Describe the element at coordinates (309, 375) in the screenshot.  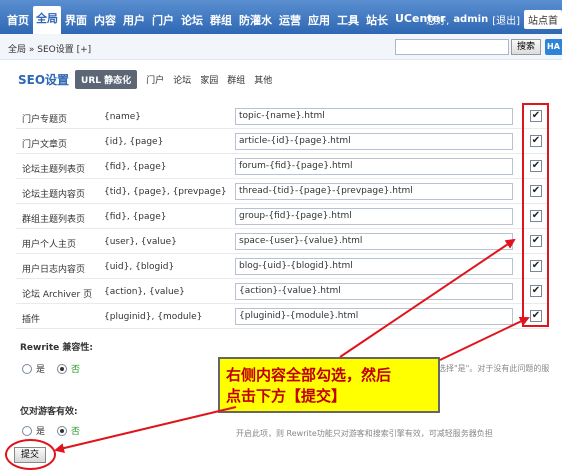
I see `callout-line-1: 右侧内容全部勾选，然后` at that location.